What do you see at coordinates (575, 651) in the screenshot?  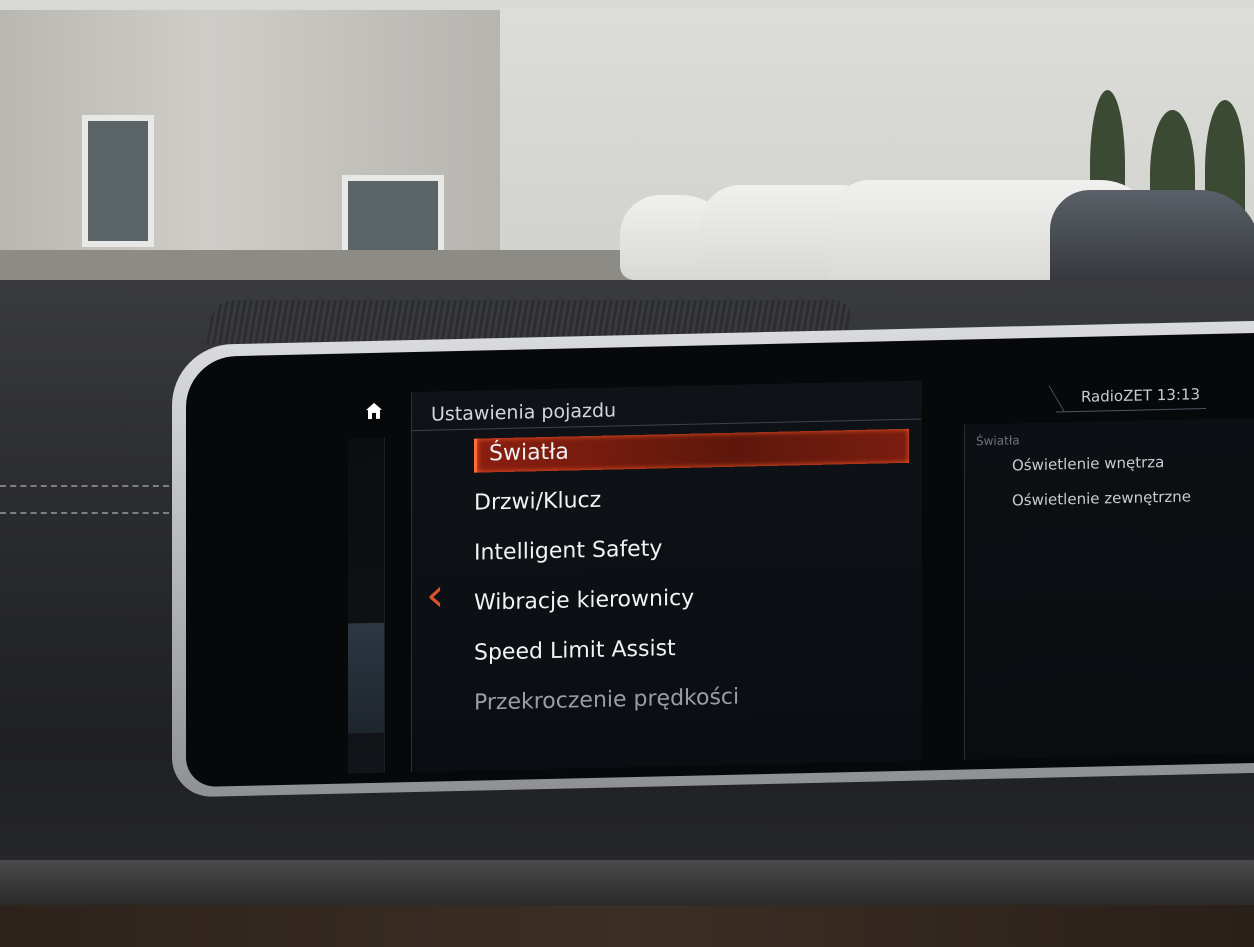 I see `menu-item-speed-limit-assist: Speed Limit Assist` at bounding box center [575, 651].